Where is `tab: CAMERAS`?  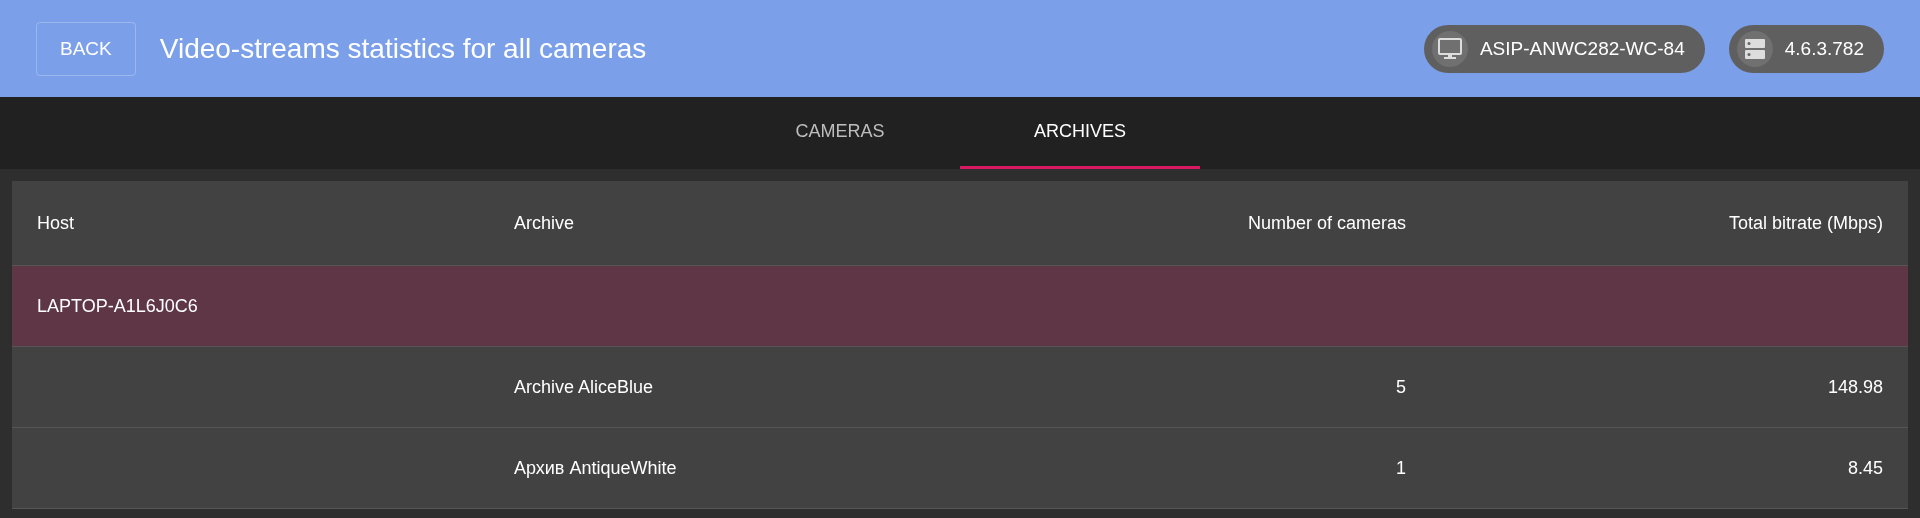 tab: CAMERAS is located at coordinates (840, 133).